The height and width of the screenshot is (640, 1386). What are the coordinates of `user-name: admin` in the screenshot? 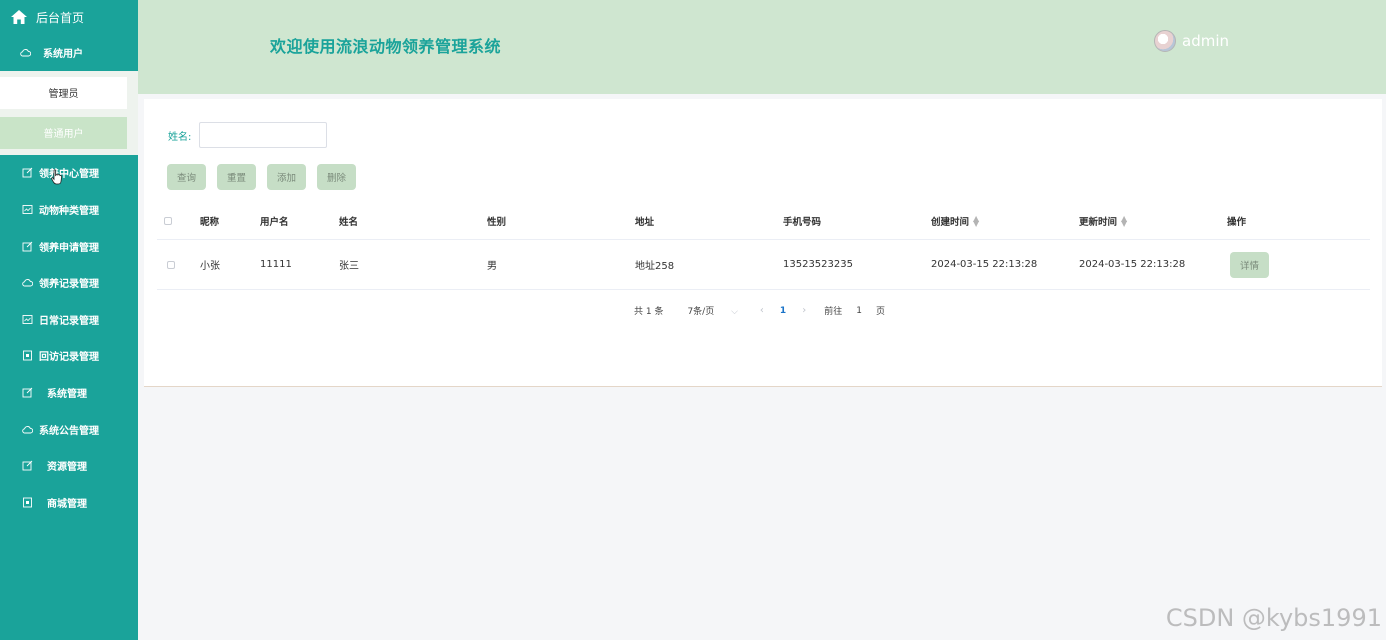 It's located at (1205, 41).